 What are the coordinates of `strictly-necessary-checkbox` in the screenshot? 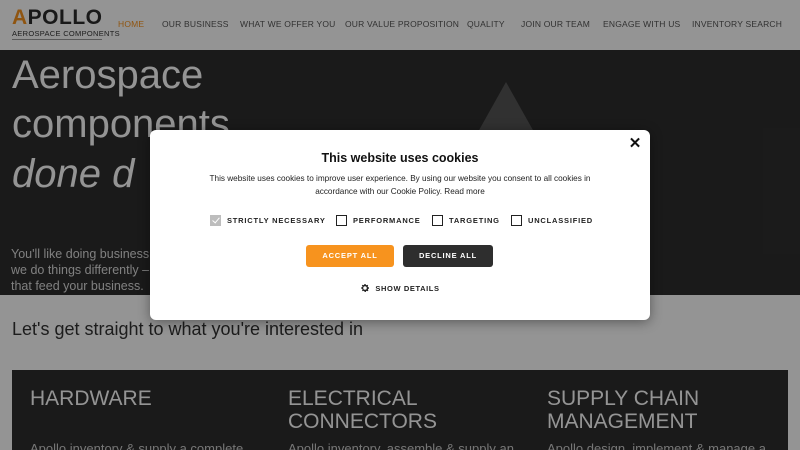 It's located at (215, 220).